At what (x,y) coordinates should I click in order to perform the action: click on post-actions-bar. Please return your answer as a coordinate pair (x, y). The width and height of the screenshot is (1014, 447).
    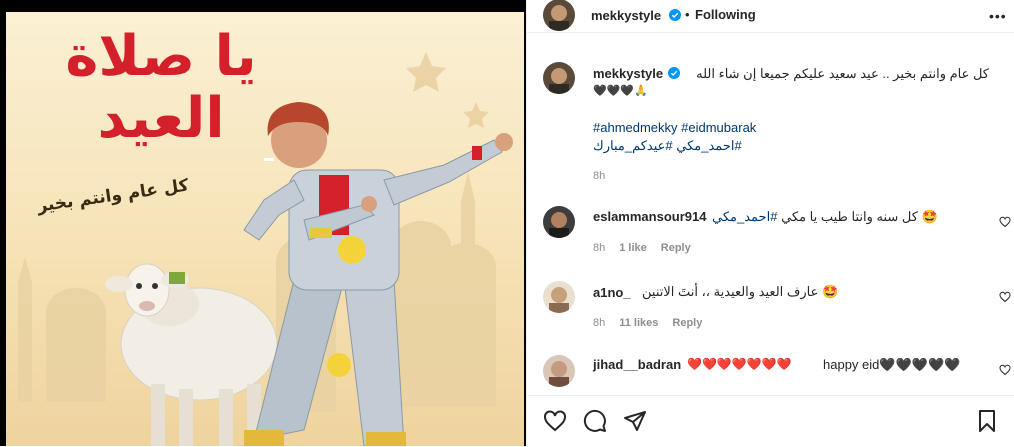
    Looking at the image, I should click on (770, 421).